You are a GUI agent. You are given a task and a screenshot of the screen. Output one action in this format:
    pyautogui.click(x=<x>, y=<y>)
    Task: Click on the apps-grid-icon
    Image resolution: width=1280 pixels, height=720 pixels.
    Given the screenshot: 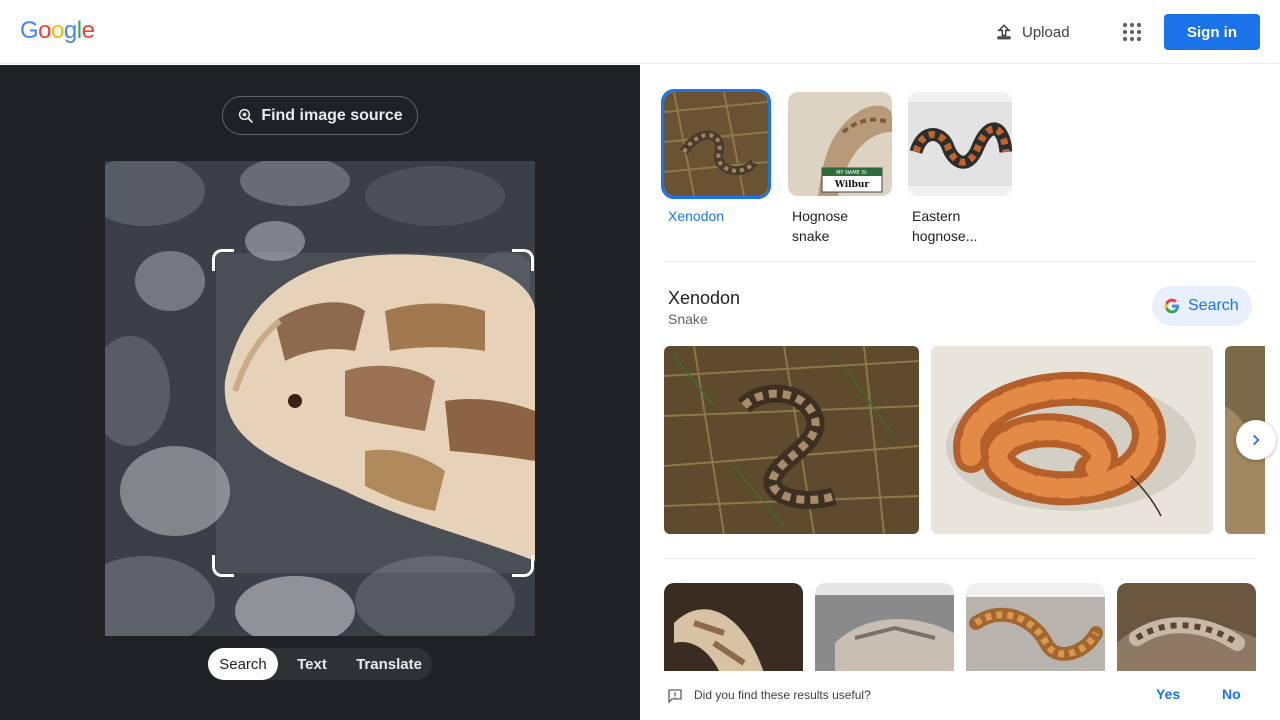 What is the action you would take?
    pyautogui.click(x=1132, y=32)
    